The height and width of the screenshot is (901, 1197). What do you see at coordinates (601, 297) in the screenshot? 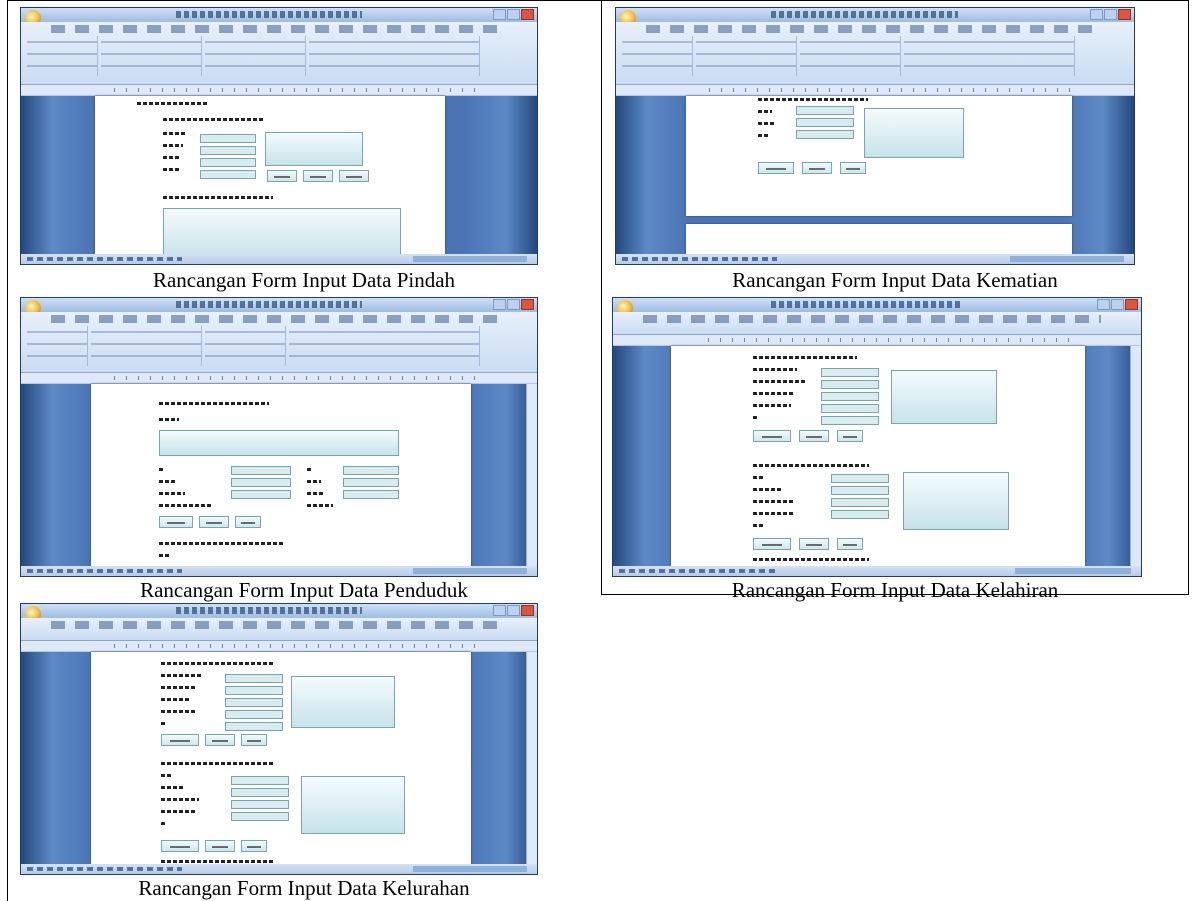
I see `table-border-middle` at bounding box center [601, 297].